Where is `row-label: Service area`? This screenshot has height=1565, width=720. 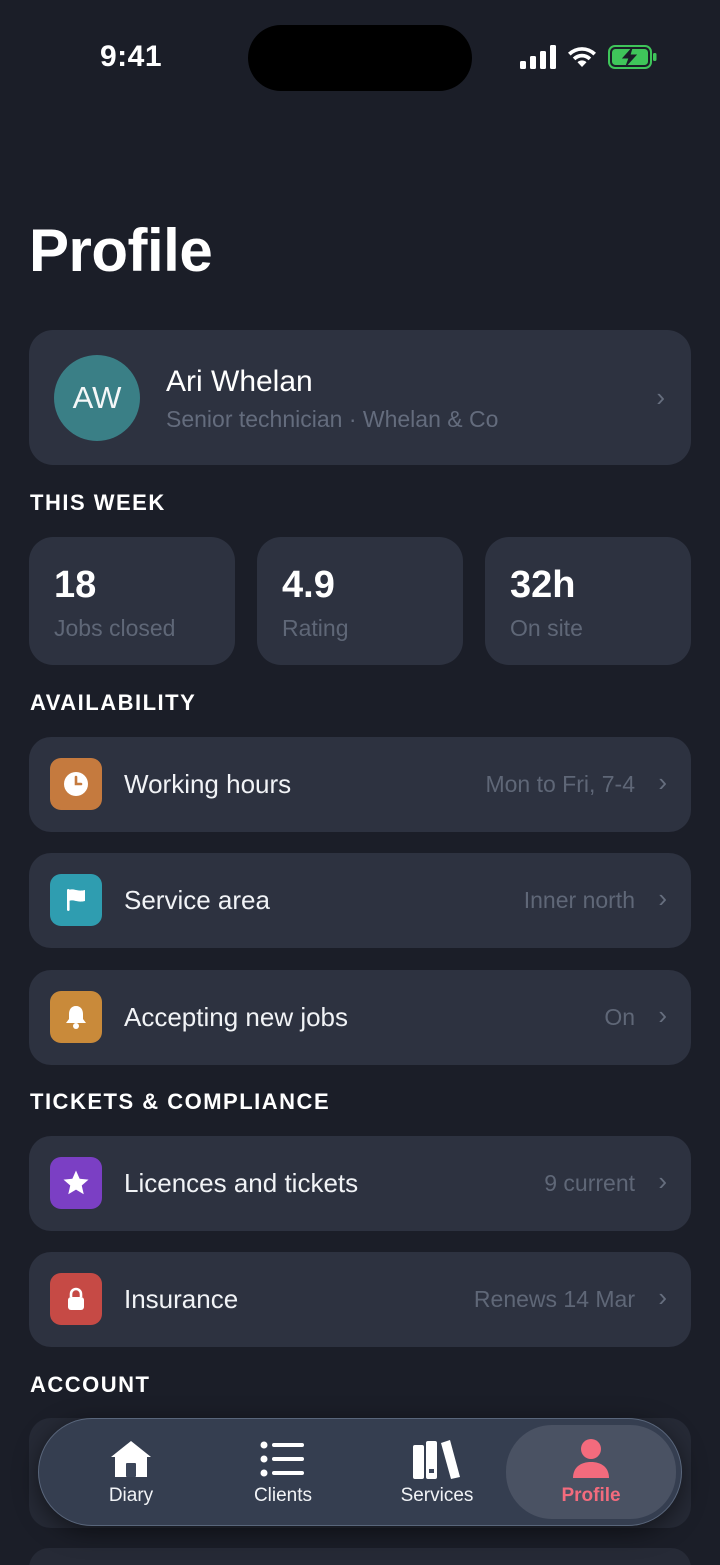
row-label: Service area is located at coordinates (197, 900).